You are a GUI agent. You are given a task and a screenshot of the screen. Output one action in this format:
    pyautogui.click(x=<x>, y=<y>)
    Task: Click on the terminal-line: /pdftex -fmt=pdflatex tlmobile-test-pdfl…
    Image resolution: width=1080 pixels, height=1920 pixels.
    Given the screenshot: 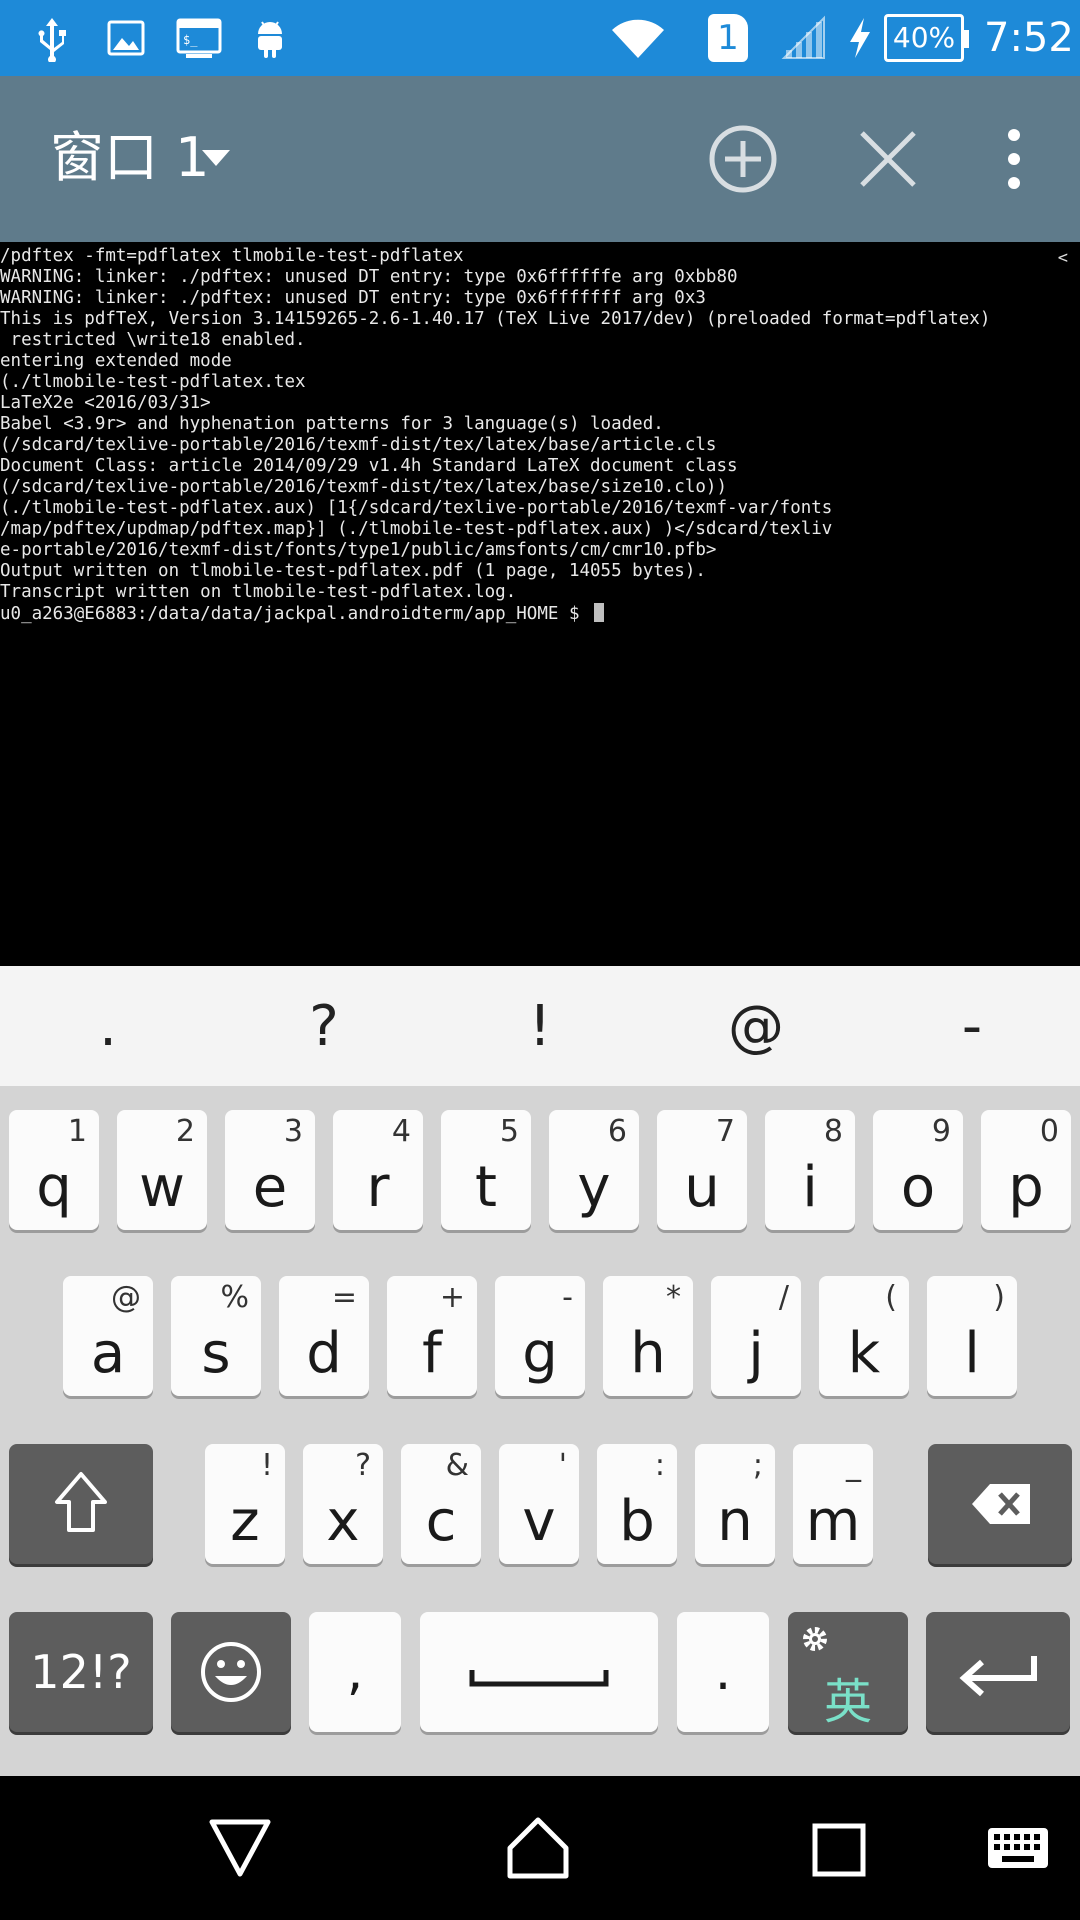 What is the action you would take?
    pyautogui.click(x=232, y=256)
    